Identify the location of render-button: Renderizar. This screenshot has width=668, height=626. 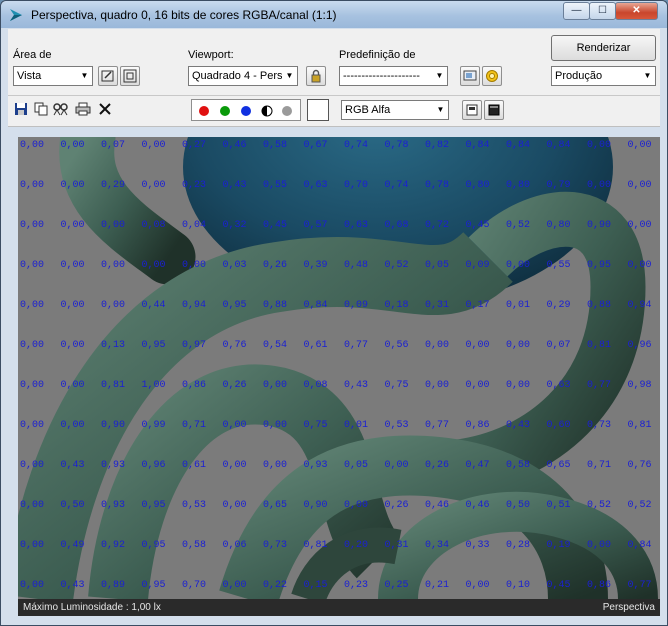
(603, 48).